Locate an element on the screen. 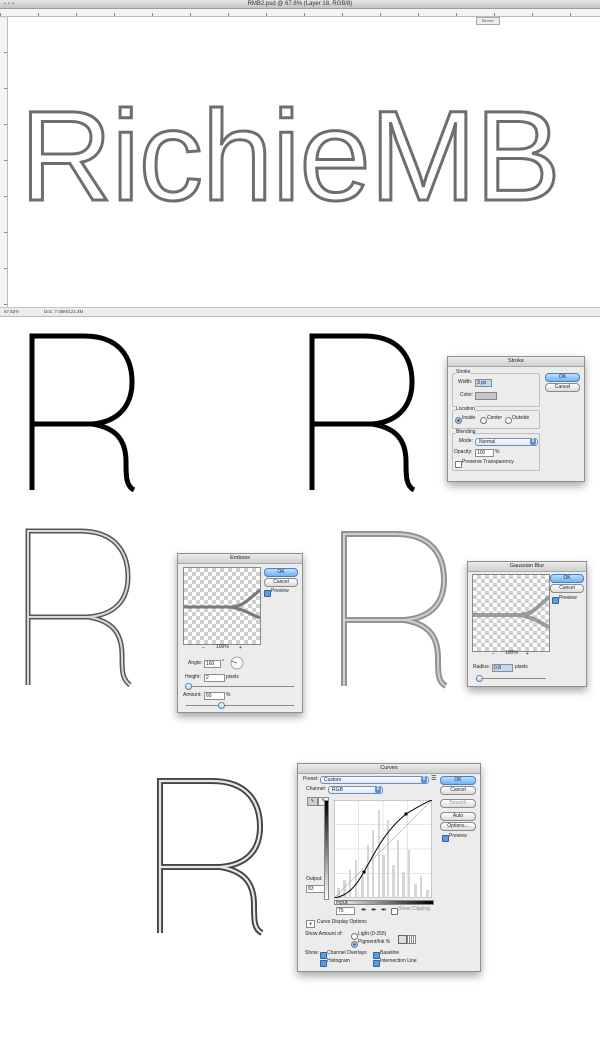 The height and width of the screenshot is (1040, 600). stroke-dialog-title: Stroke is located at coordinates (516, 362).